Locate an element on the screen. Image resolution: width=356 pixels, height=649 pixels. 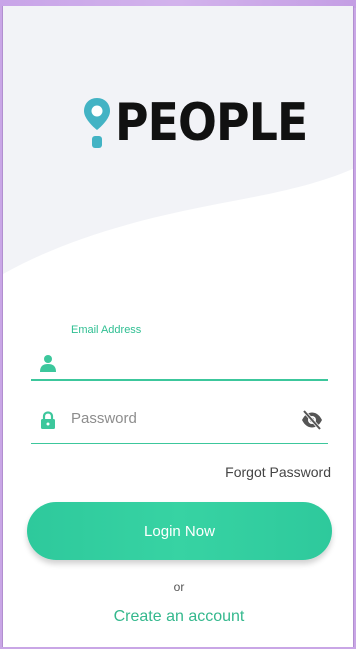
login-button: Login Now is located at coordinates (179, 531).